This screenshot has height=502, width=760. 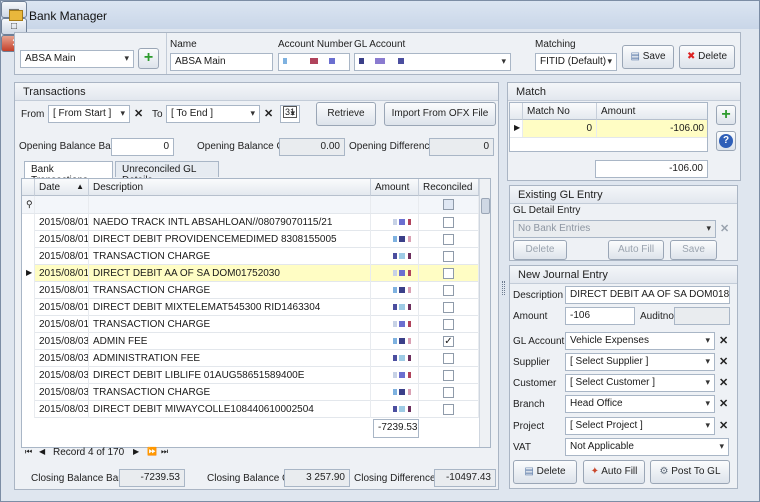 What do you see at coordinates (167, 173) in the screenshot?
I see `tab-unreconciled-gl-details: Unreconciled GL Details` at bounding box center [167, 173].